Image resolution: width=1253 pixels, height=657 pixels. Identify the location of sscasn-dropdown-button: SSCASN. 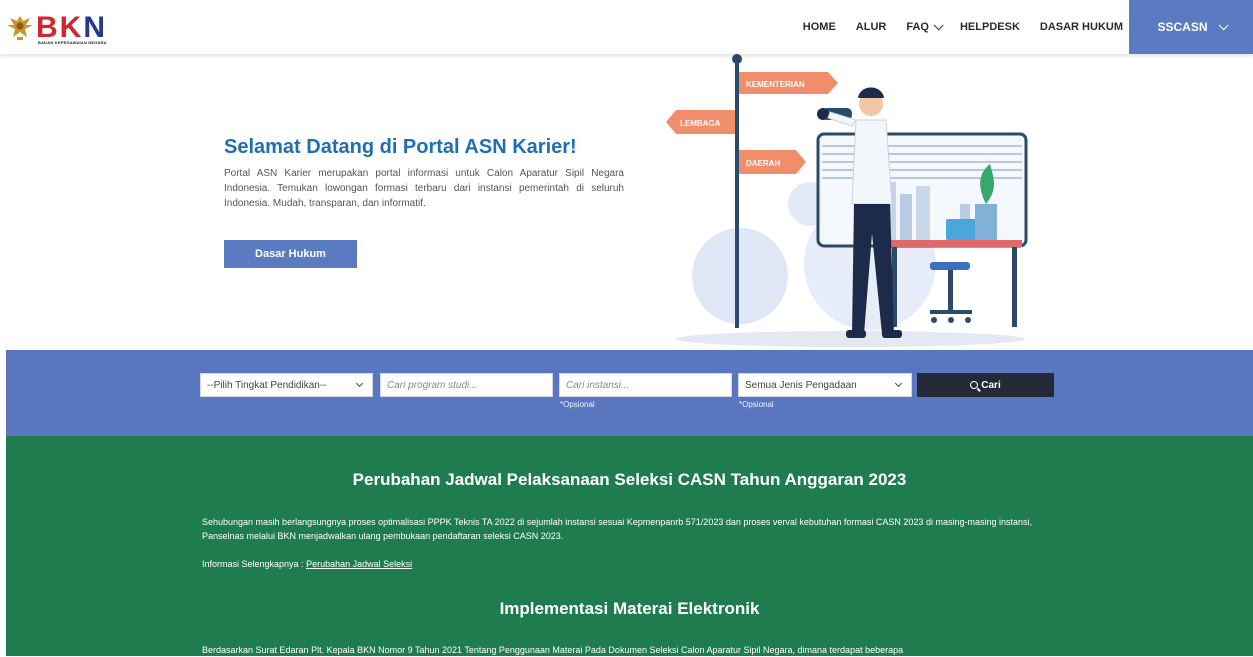
(1191, 27).